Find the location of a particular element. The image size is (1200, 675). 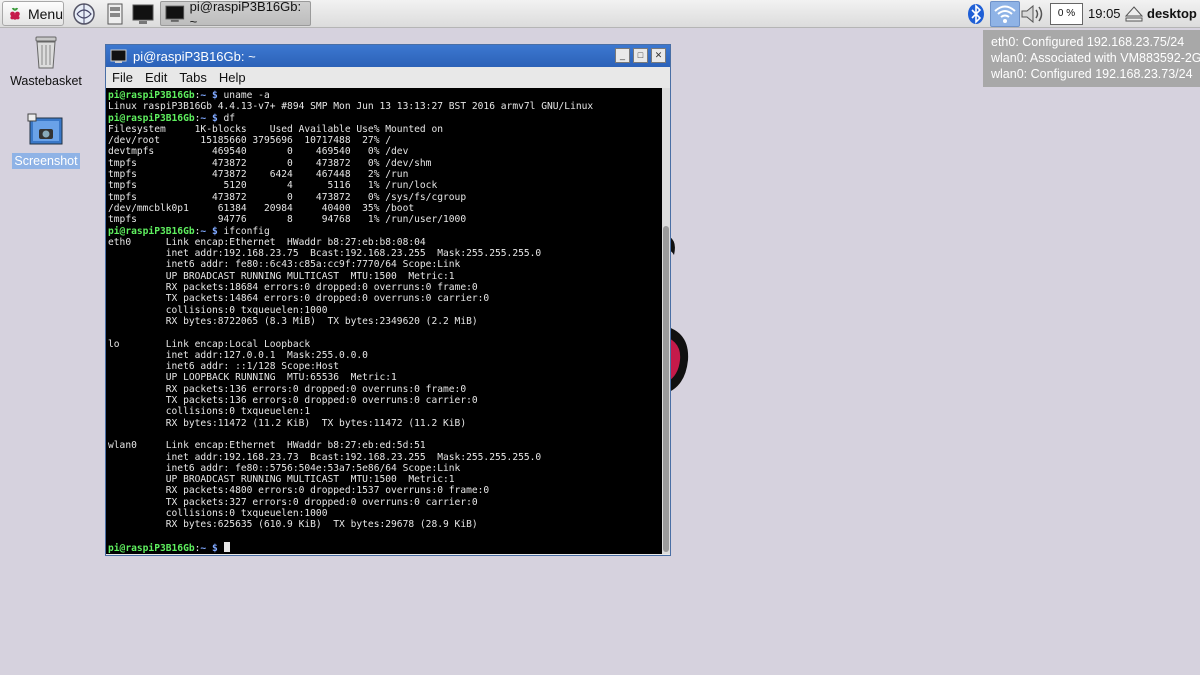

eject-icon is located at coordinates (1134, 14).